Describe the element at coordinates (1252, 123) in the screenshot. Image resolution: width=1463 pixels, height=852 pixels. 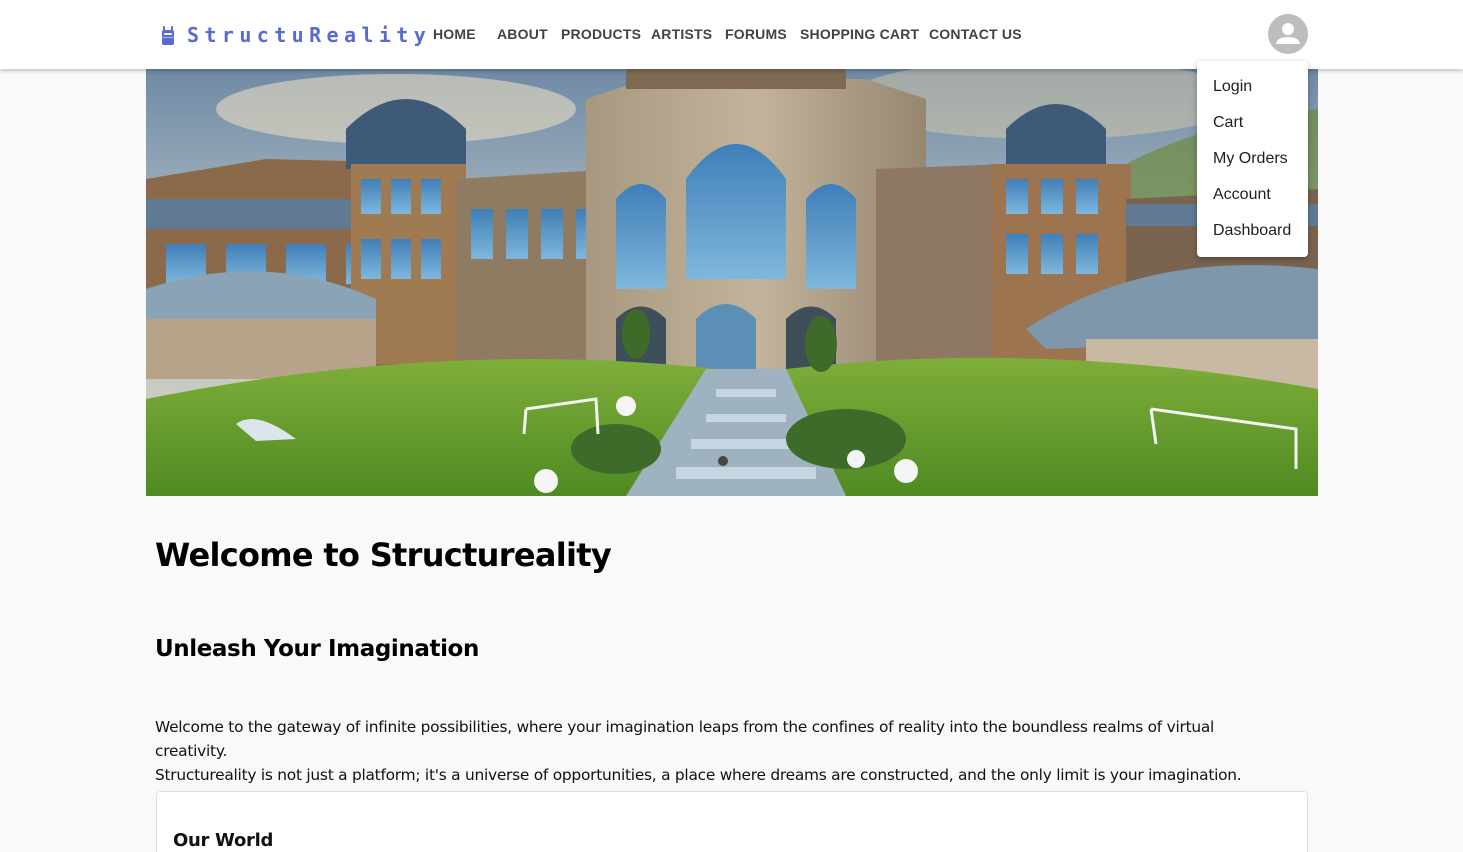
I see `menu-item-cart: Cart` at that location.